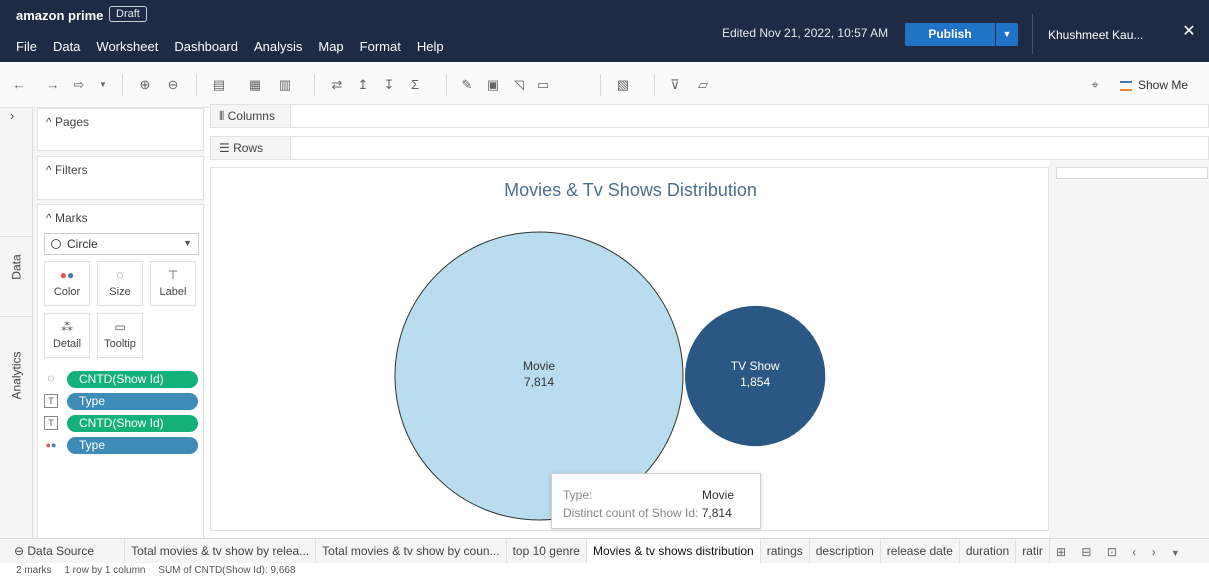 This screenshot has height=579, width=1209. I want to click on close-icon: ✕, so click(1189, 32).